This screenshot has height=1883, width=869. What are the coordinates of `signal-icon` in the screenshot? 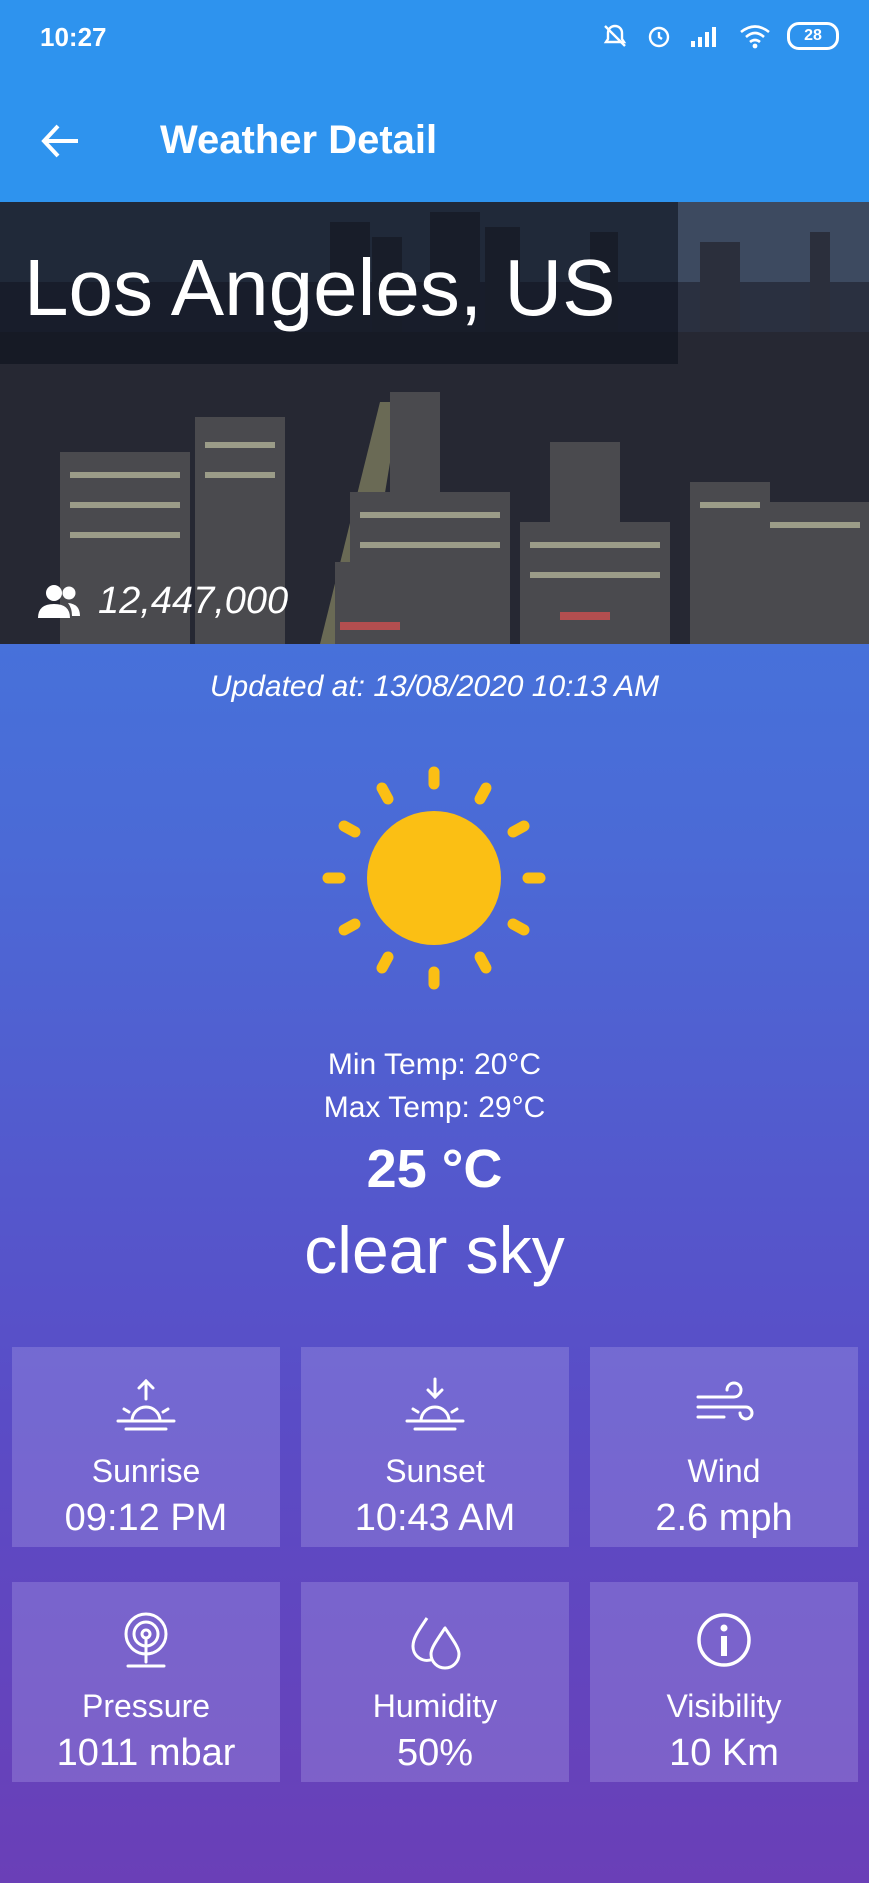 It's located at (703, 37).